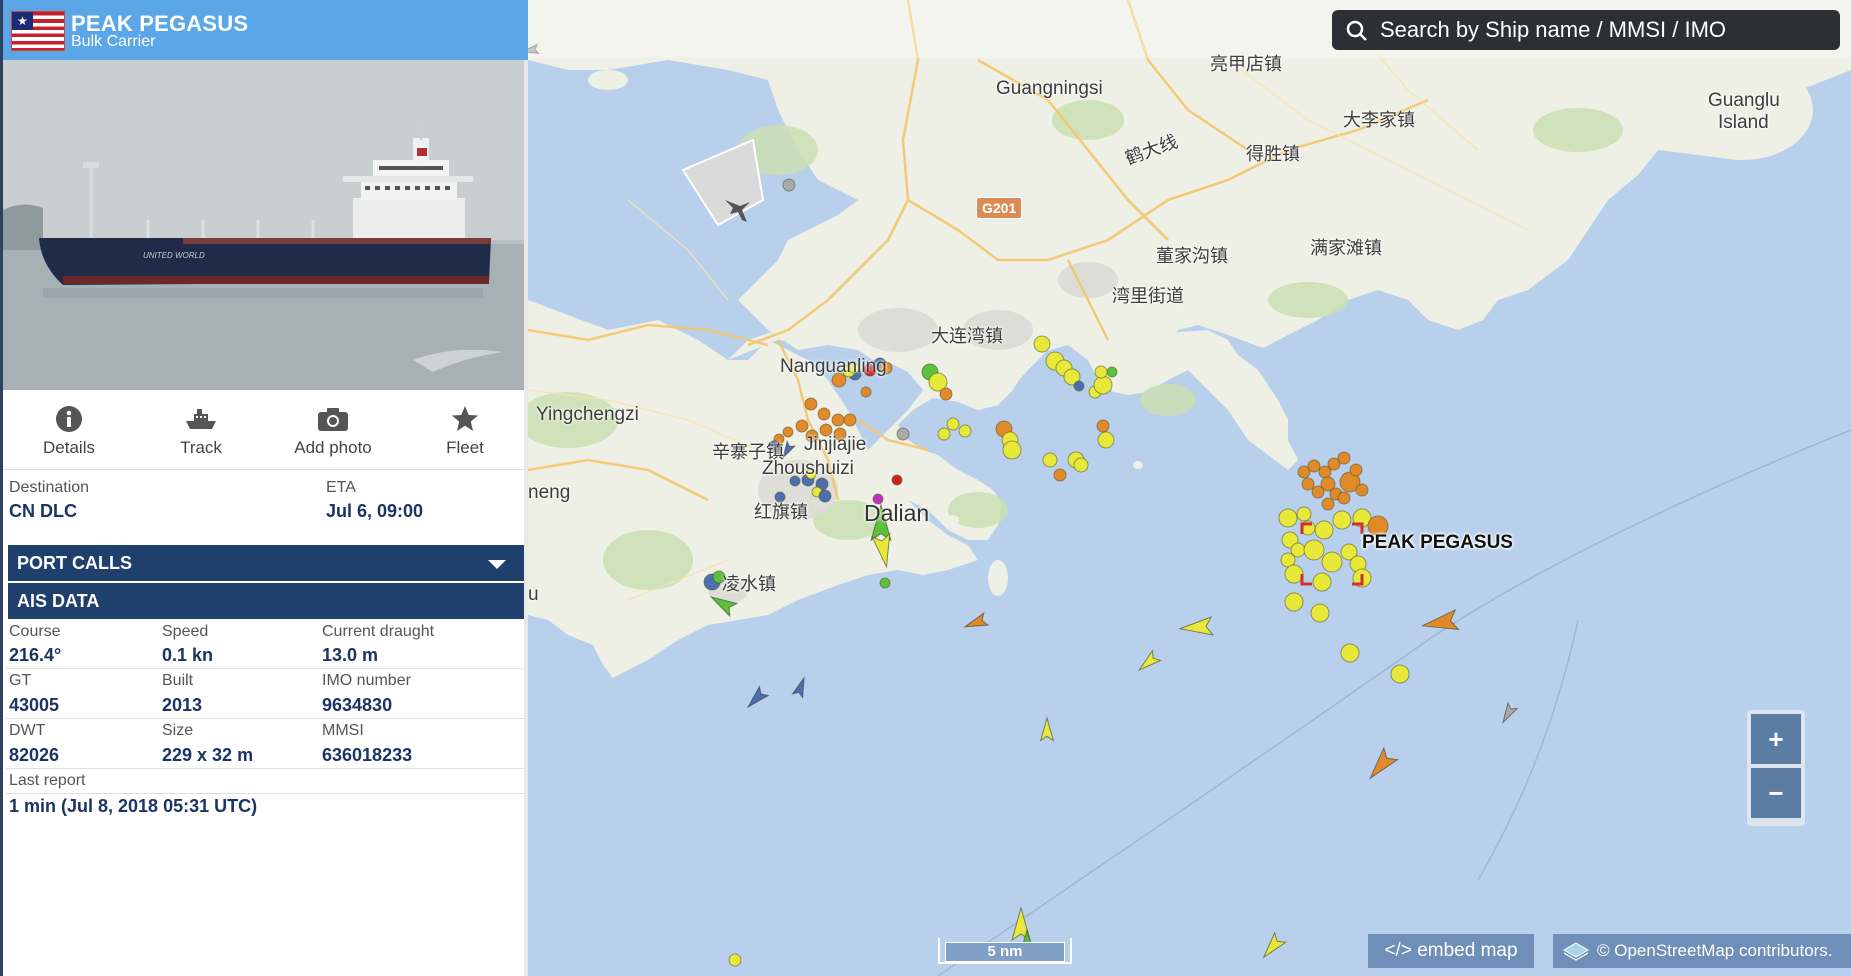  Describe the element at coordinates (1357, 33) in the screenshot. I see `search-icon` at that location.